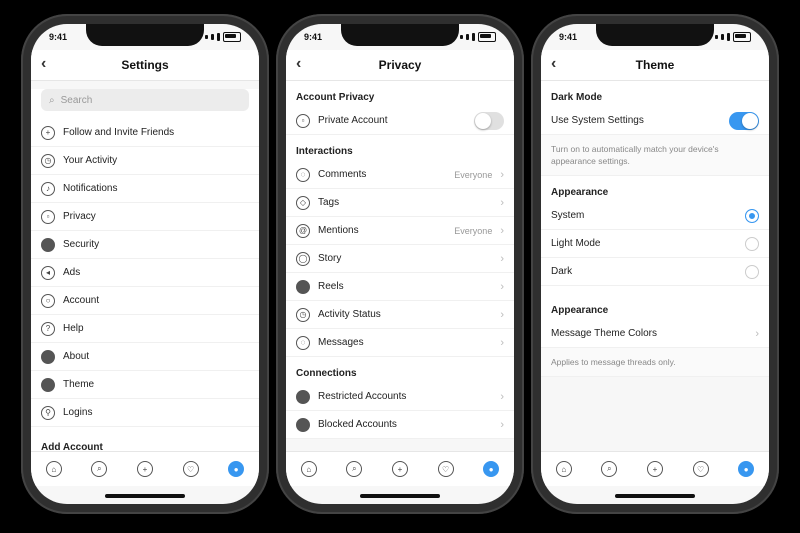  Describe the element at coordinates (145, 357) in the screenshot. I see `settings-item-about: About` at that location.